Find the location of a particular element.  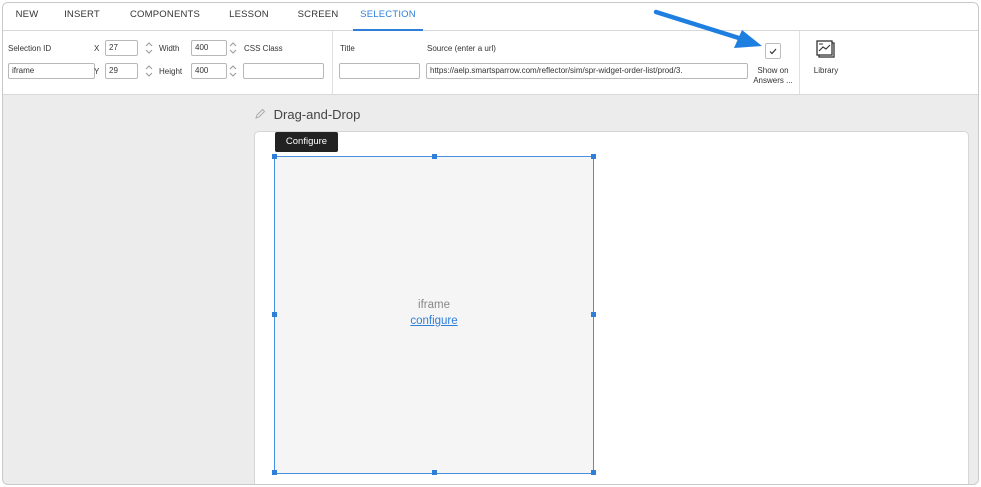

library-label: Library is located at coordinates (826, 70).